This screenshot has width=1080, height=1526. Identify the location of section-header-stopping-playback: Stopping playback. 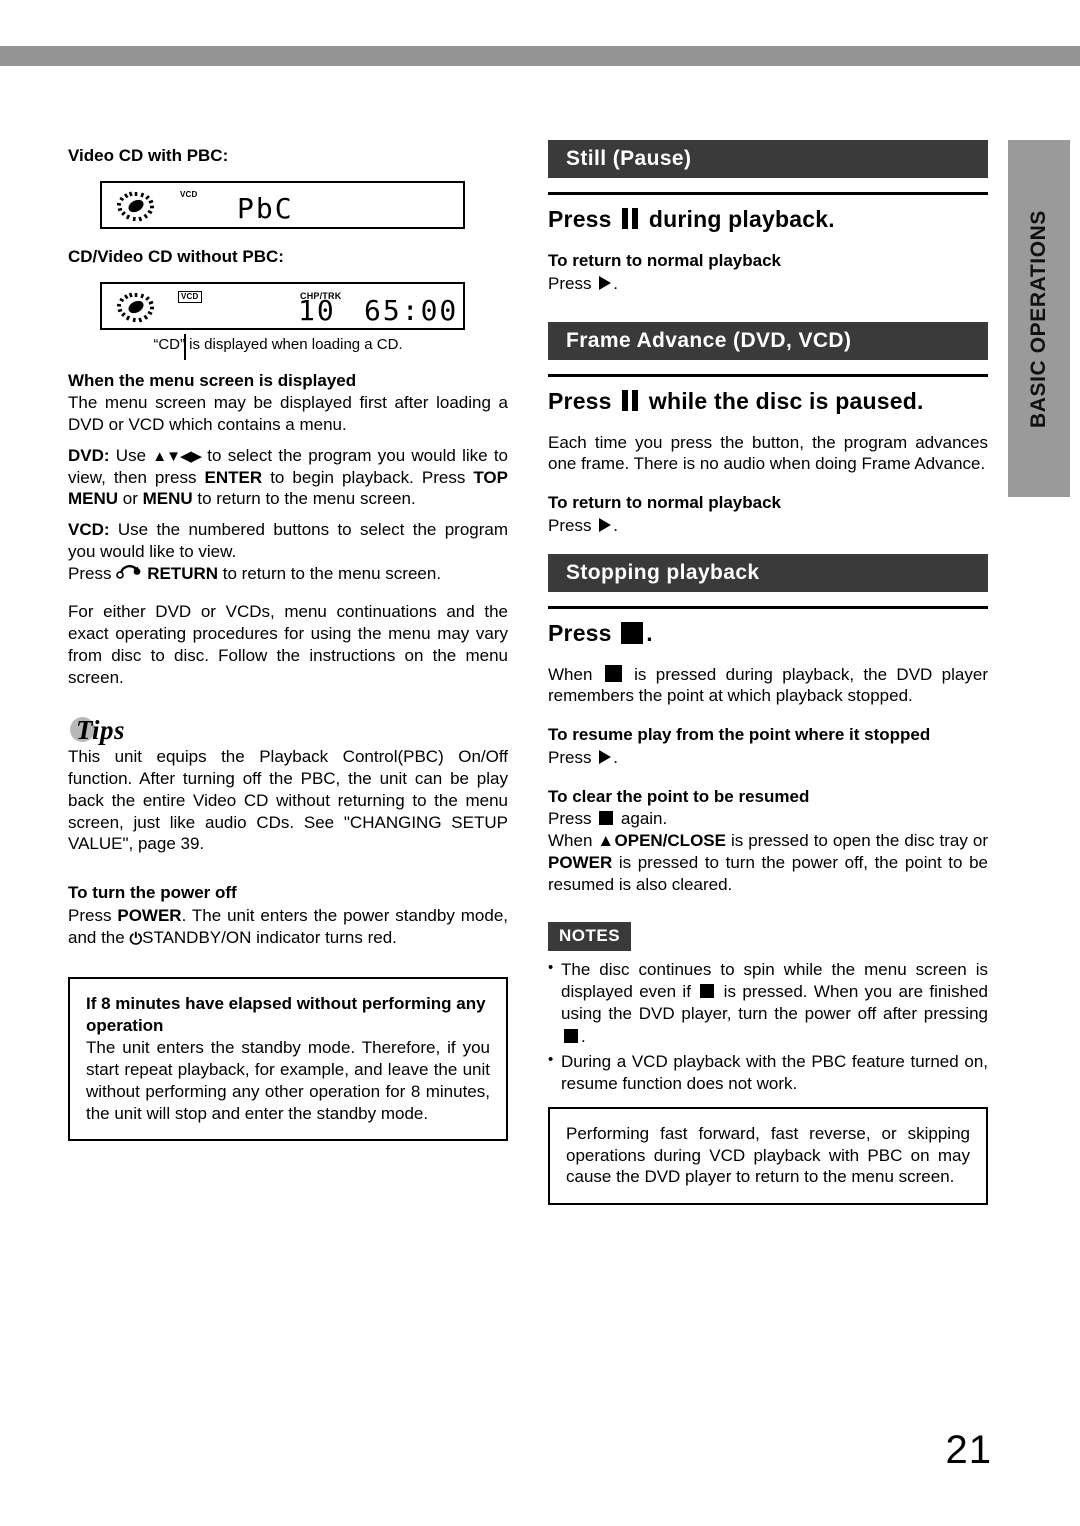
(768, 572).